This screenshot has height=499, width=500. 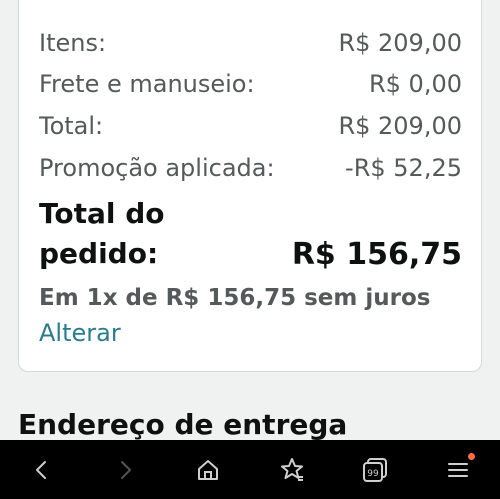 I want to click on back-icon, so click(x=40, y=469).